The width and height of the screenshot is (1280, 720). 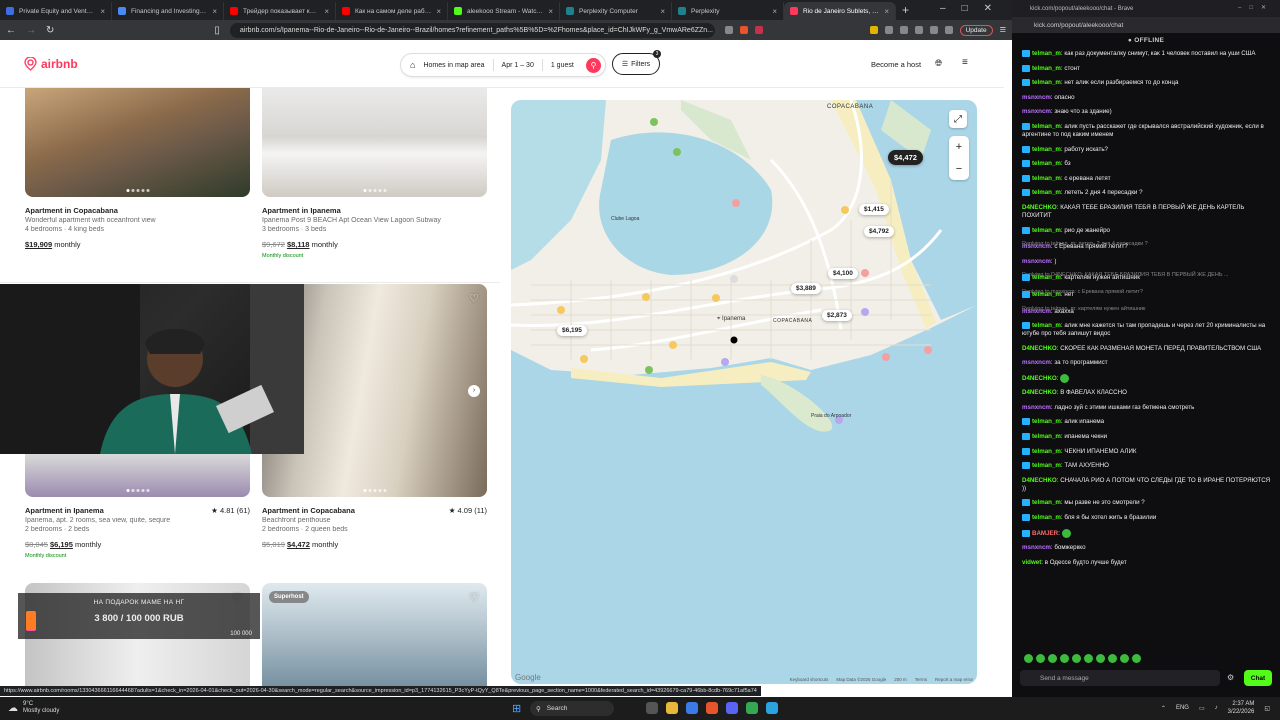 What do you see at coordinates (562, 65) in the screenshot?
I see `search-guests: 1 guest` at bounding box center [562, 65].